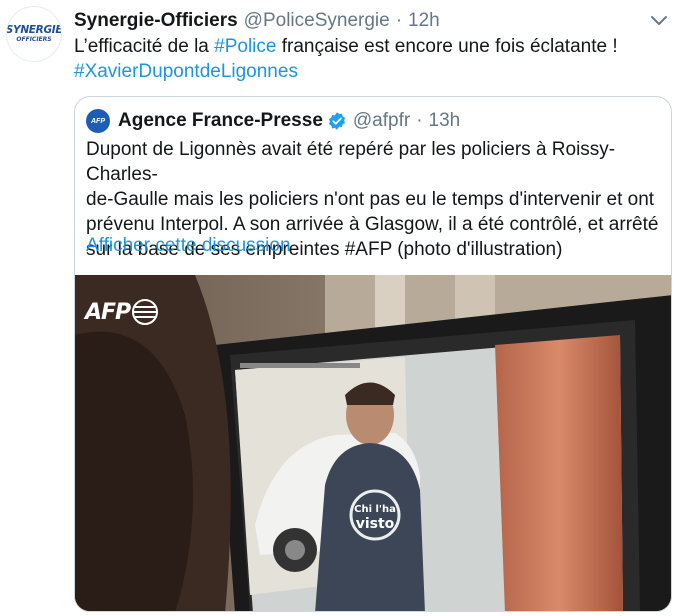  I want to click on avatar: SYNERGIE OFFICIERS, so click(34, 34).